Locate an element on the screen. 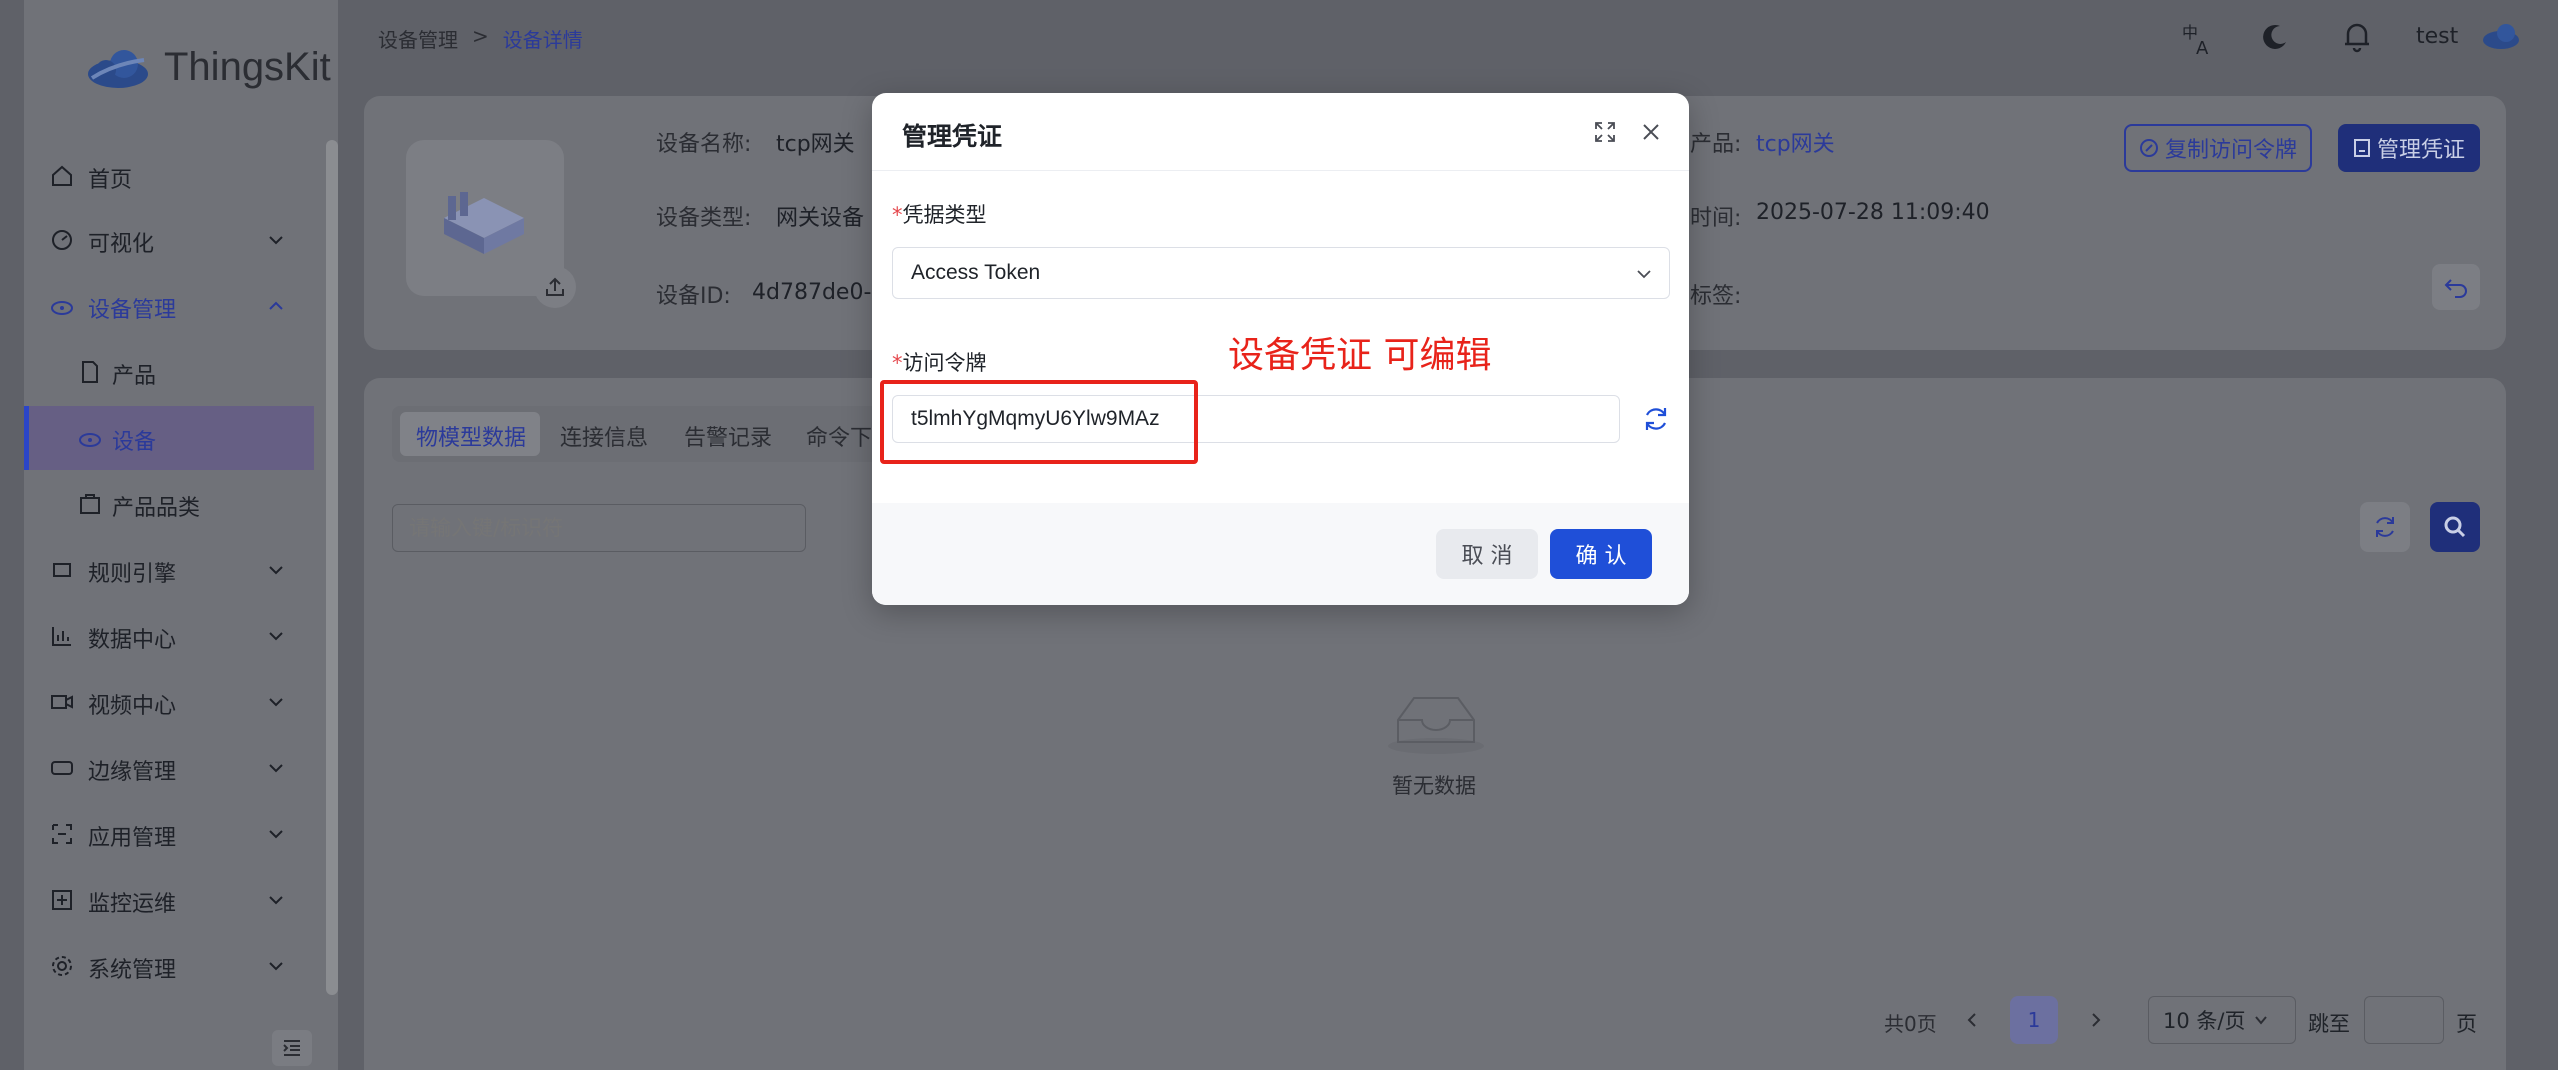 This screenshot has width=2558, height=1070. modal-title: 管理凭证 is located at coordinates (952, 136).